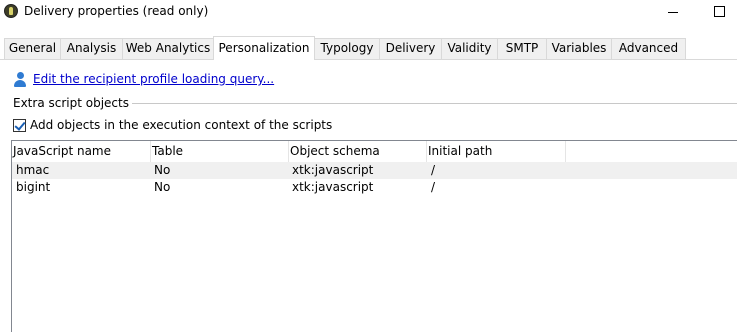 The height and width of the screenshot is (332, 737). I want to click on column-header-javascript-name: JavaScript name, so click(81, 151).